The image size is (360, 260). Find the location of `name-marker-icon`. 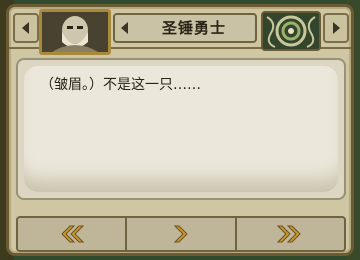

name-marker-icon is located at coordinates (124, 28).